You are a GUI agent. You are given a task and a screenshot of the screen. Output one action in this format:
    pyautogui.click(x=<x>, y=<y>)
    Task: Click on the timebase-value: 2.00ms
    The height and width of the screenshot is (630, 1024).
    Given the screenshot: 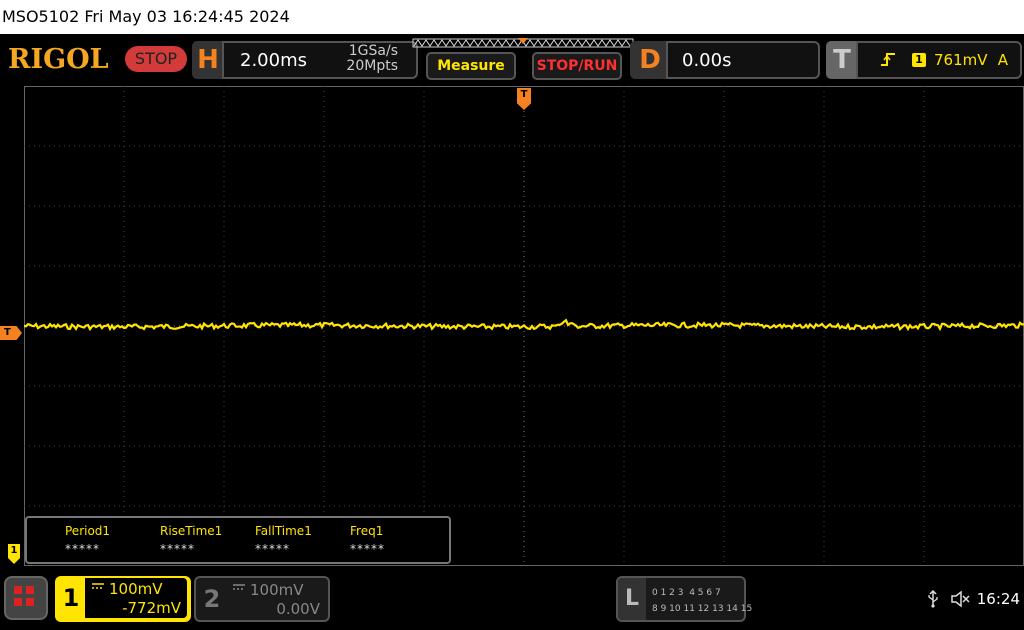 What is the action you would take?
    pyautogui.click(x=273, y=60)
    